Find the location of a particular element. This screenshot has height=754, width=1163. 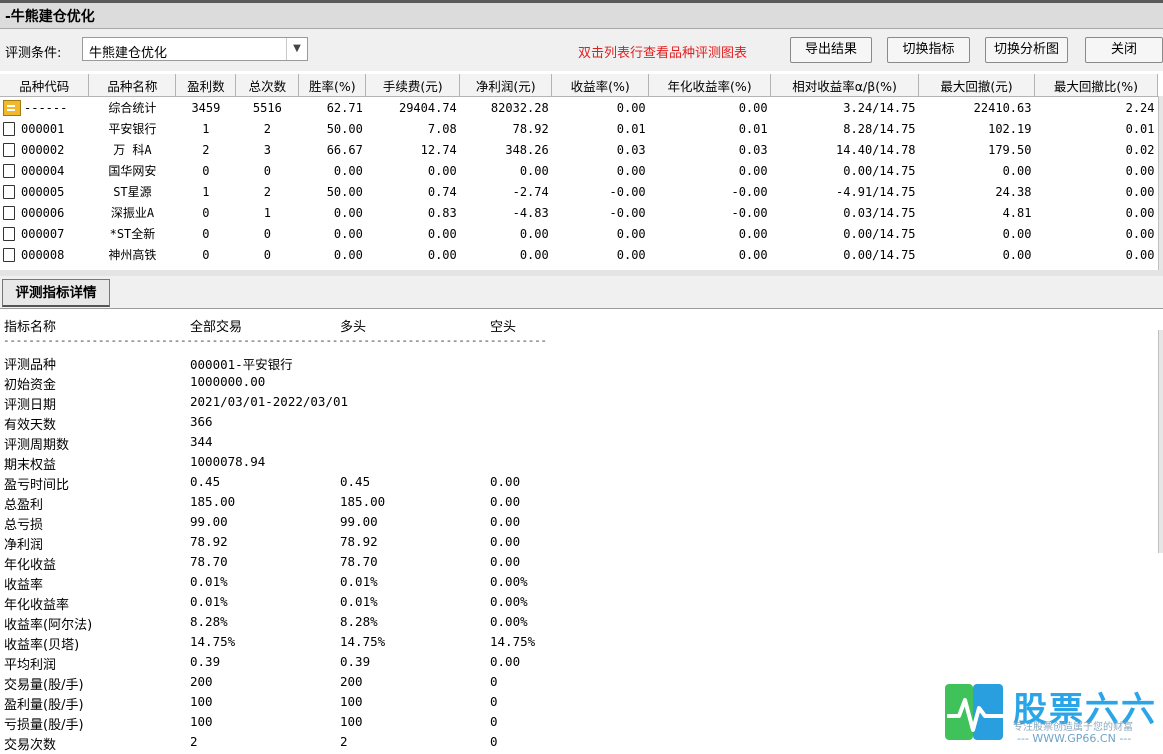

column-header: 品种名称 is located at coordinates (132, 85).